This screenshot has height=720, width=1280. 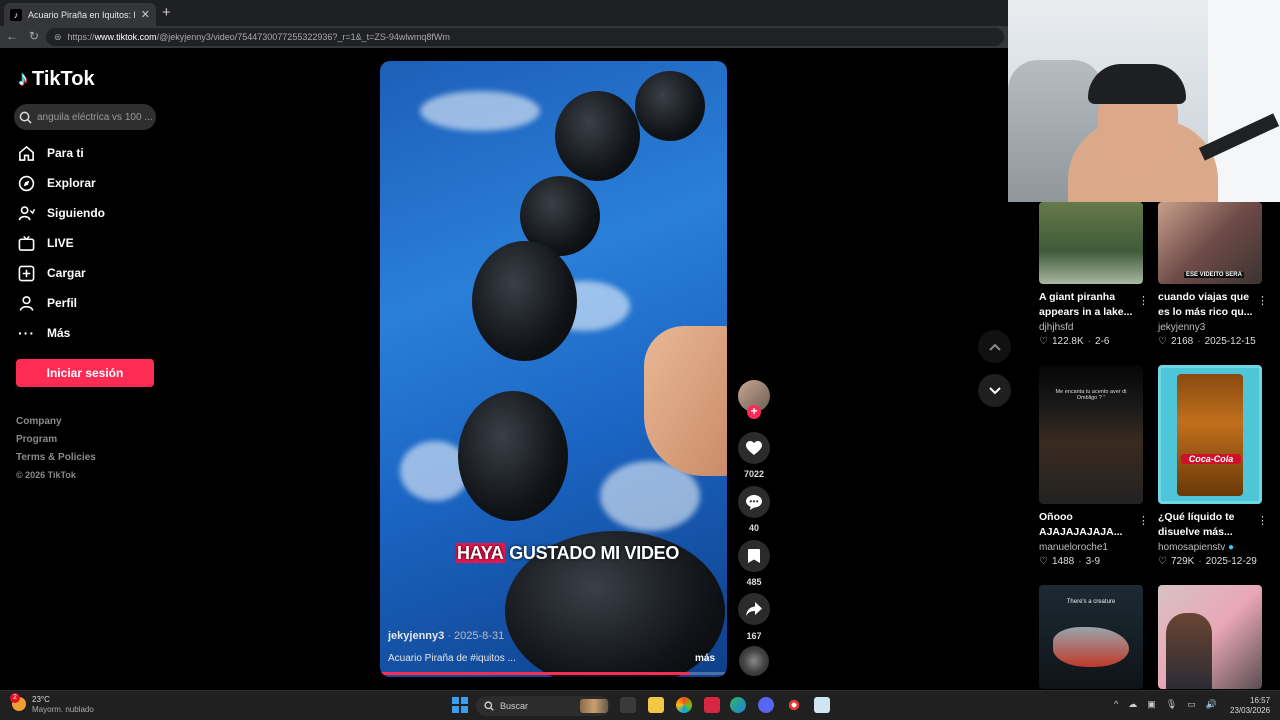 I want to click on nav-item-live: LIVE, so click(x=46, y=243).